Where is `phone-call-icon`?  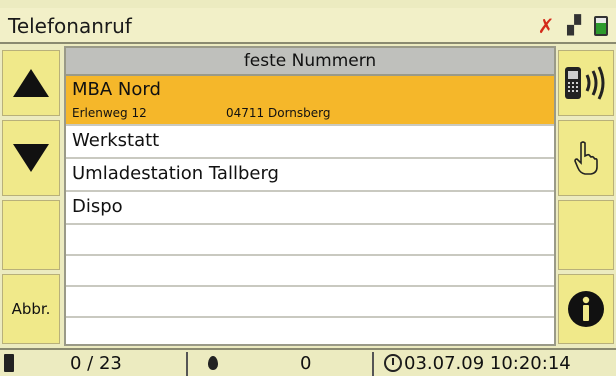
phone-call-icon is located at coordinates (585, 83).